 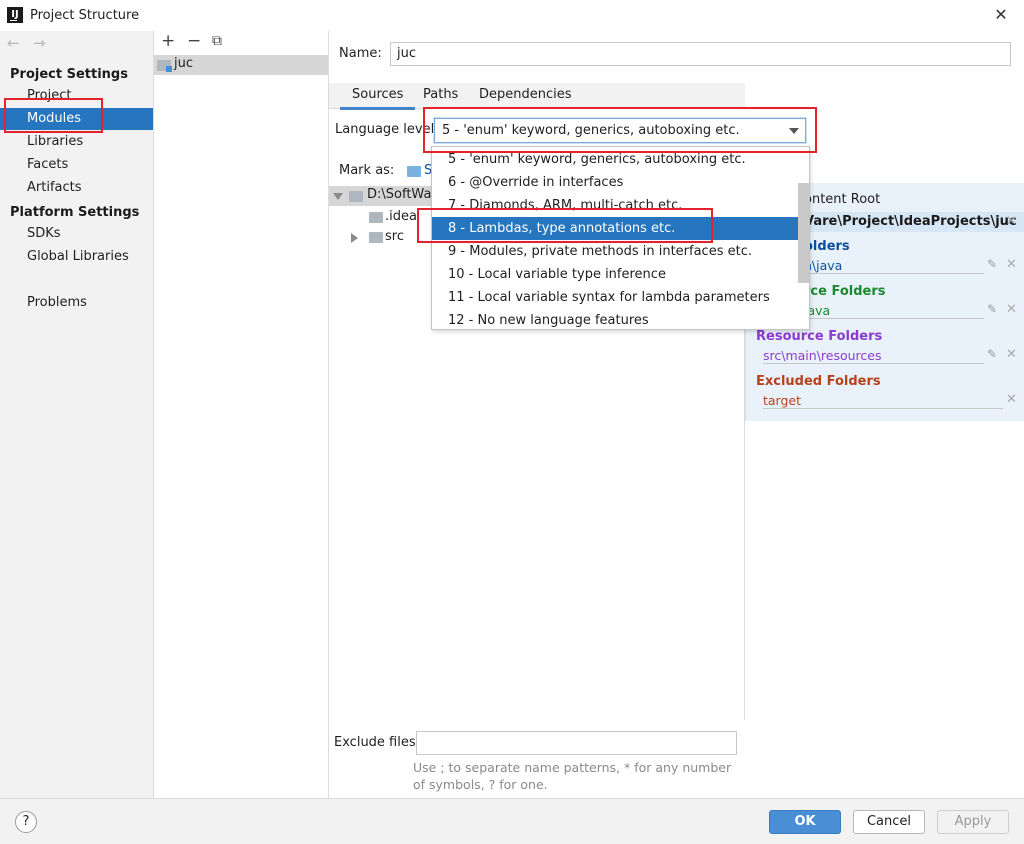 I want to click on title-bar: IJ Project Structure ✕, so click(x=512, y=15).